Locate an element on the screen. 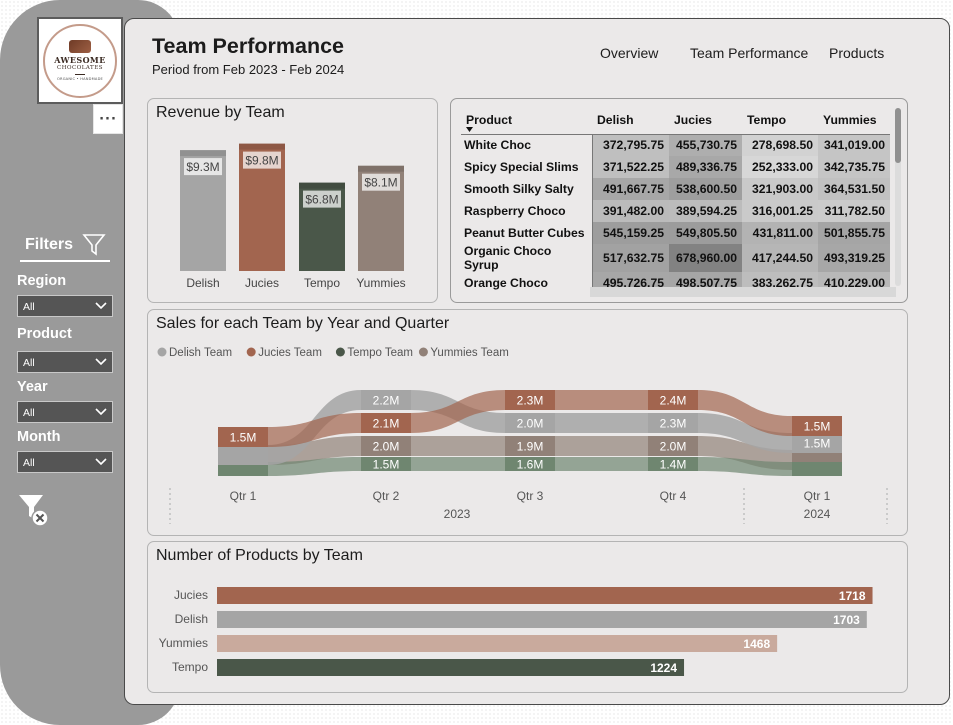  ribbon-year-label: 2024 is located at coordinates (817, 514).